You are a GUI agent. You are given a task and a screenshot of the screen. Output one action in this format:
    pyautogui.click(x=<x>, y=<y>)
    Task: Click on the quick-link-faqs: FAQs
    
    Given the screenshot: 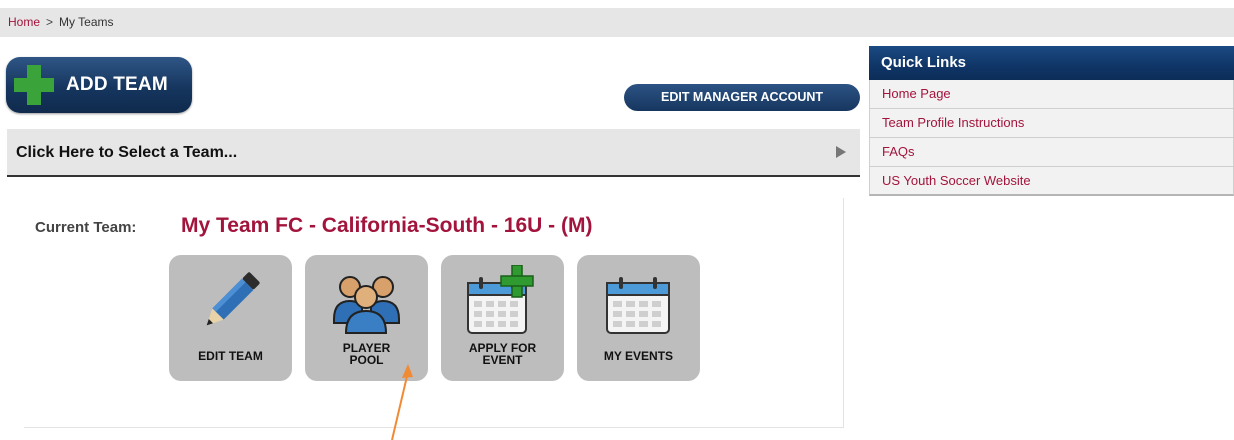 What is the action you would take?
    pyautogui.click(x=1051, y=152)
    